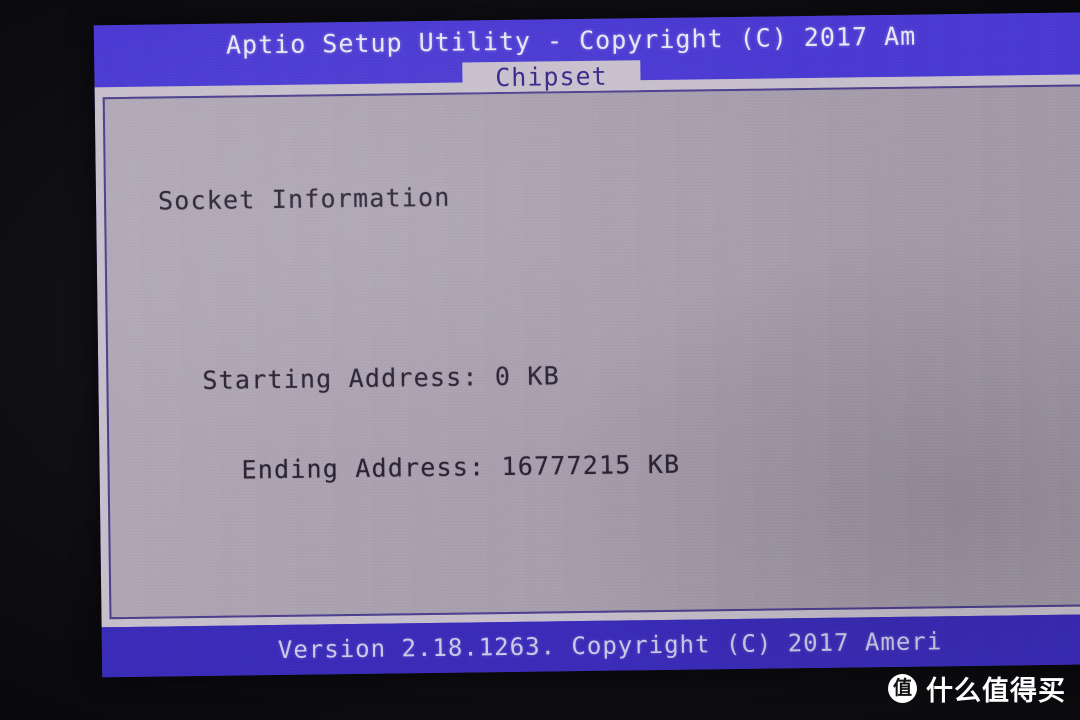 The width and height of the screenshot is (1080, 720). Describe the element at coordinates (902, 688) in the screenshot. I see `smzdm-logo-icon: 值` at that location.